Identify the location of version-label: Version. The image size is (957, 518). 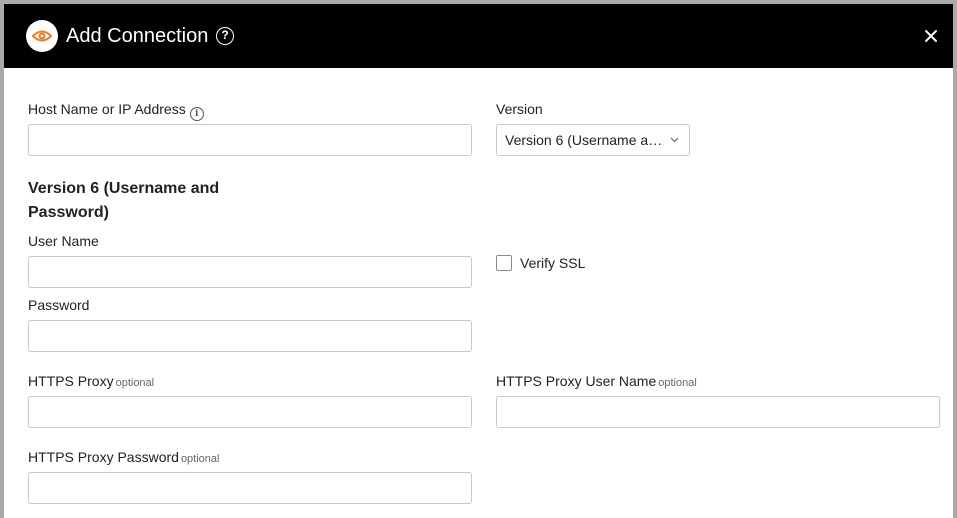
(519, 109).